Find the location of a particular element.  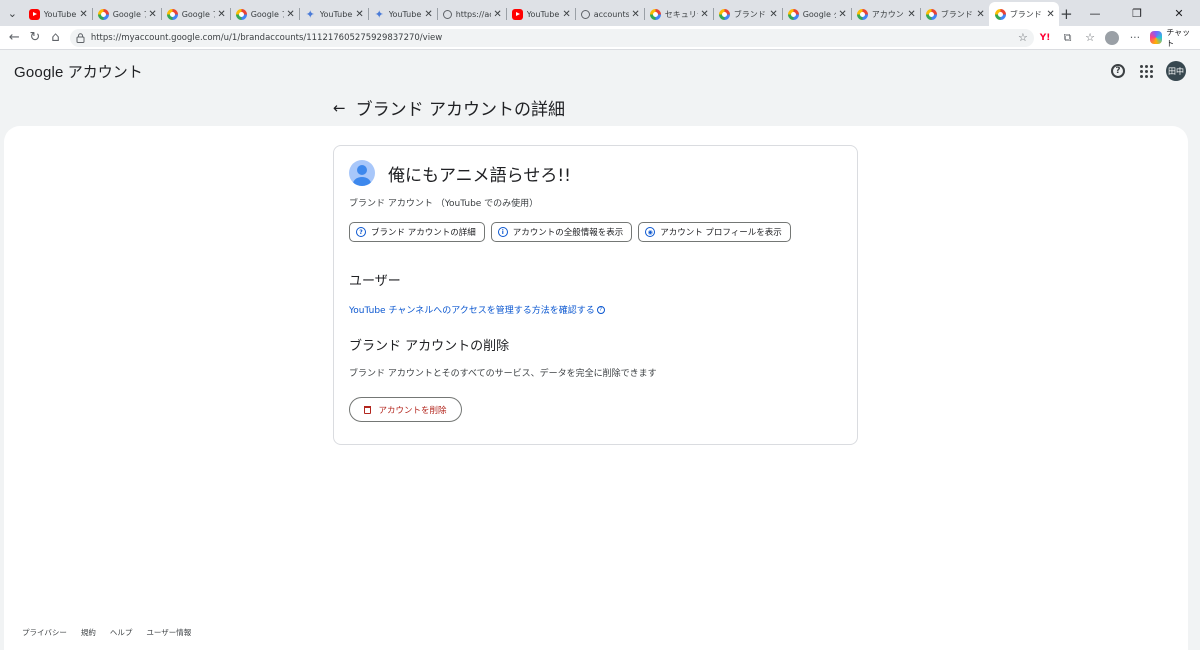

footer: プライバシー 規約 ヘルプ ユーザー情報 is located at coordinates (106, 632).